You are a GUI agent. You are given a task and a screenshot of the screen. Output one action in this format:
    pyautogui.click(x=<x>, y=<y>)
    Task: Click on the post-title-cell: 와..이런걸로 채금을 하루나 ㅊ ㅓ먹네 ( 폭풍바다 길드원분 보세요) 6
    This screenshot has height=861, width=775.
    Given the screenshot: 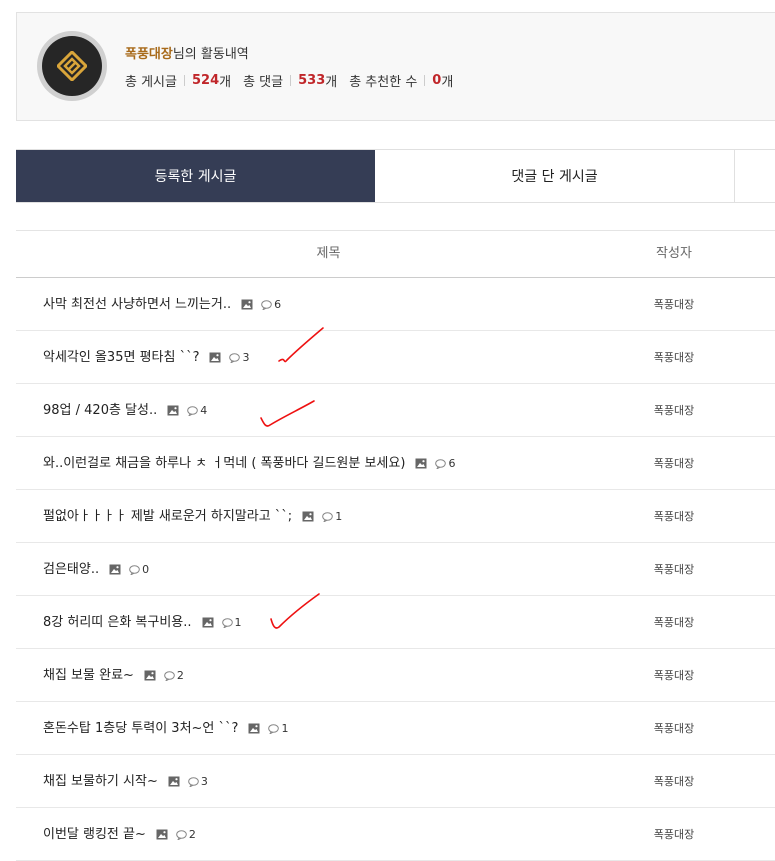 What is the action you would take?
    pyautogui.click(x=249, y=463)
    